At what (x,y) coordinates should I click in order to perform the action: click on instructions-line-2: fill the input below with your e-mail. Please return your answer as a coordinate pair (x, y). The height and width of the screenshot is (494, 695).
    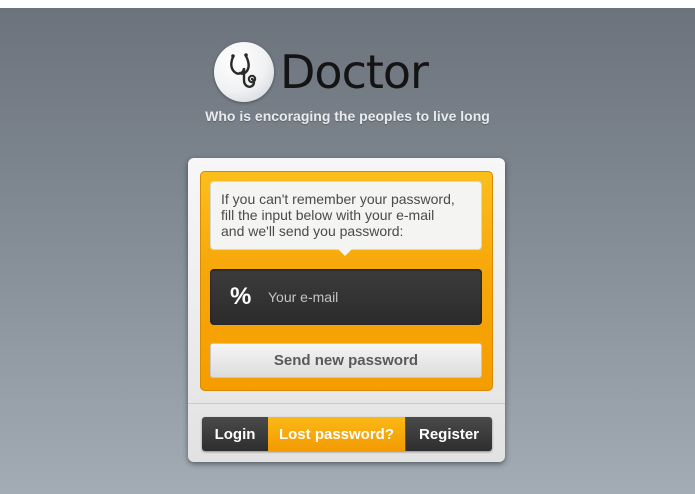
    Looking at the image, I should click on (328, 215).